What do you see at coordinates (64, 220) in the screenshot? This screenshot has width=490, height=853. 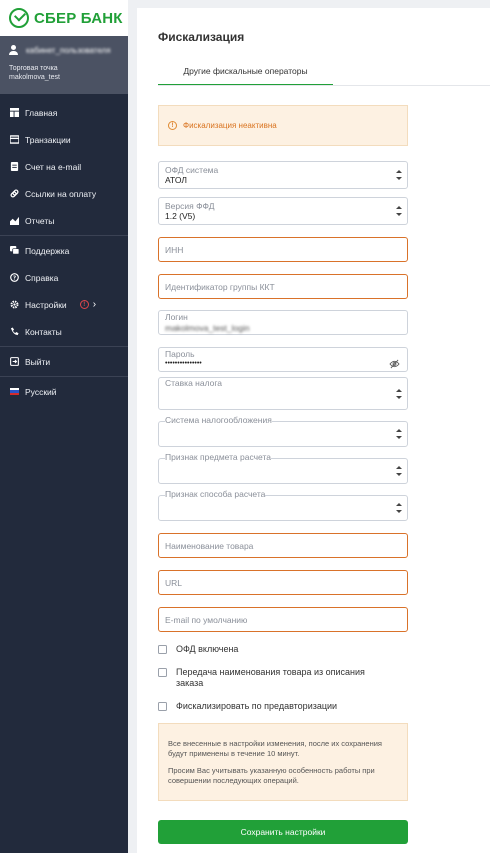 I see `sidebar-item-reports: Отчеты` at bounding box center [64, 220].